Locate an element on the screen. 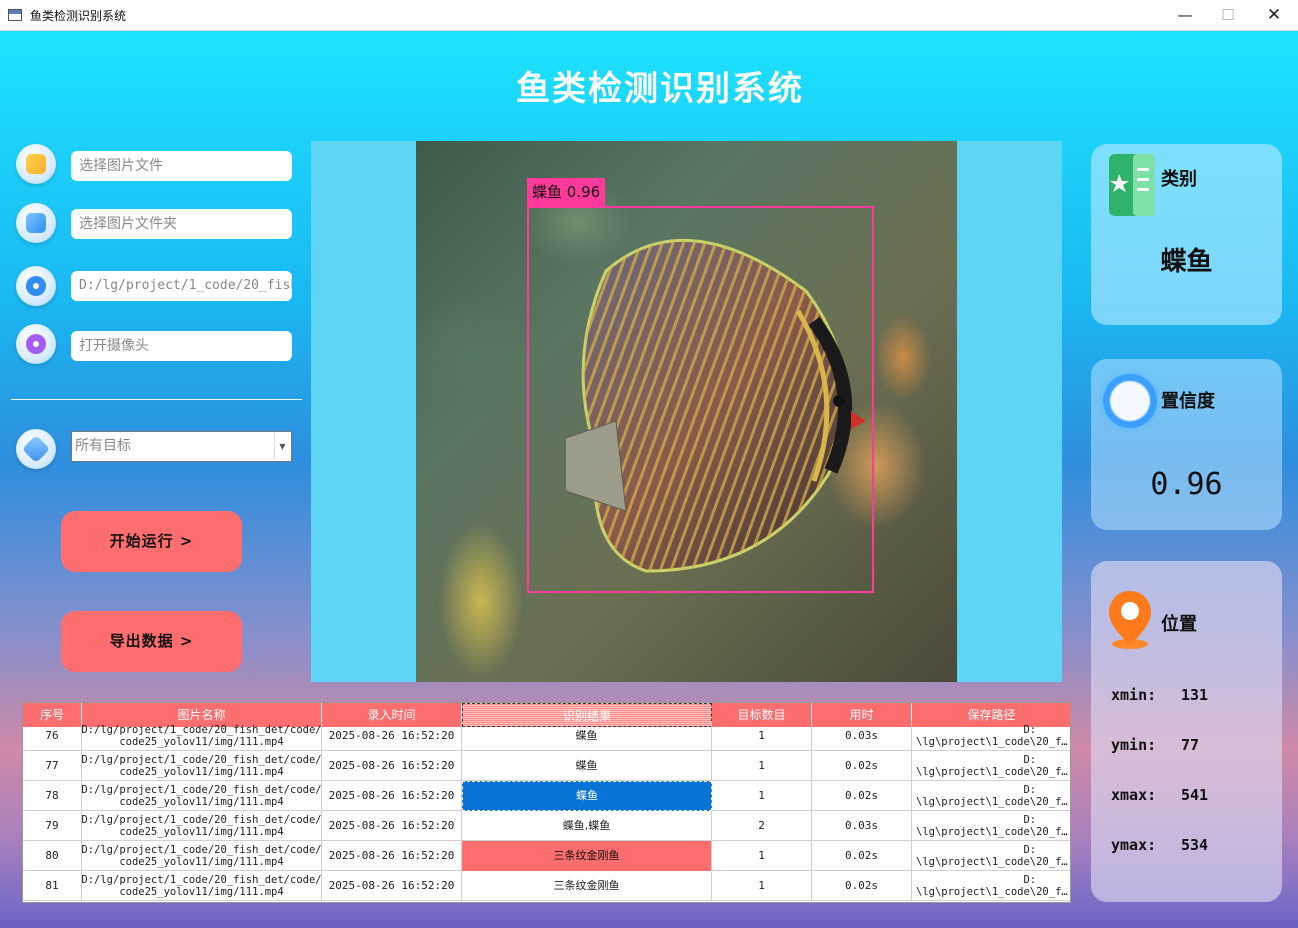 Image resolution: width=1298 pixels, height=928 pixels. ymax-row: ymax: 534 is located at coordinates (1159, 845).